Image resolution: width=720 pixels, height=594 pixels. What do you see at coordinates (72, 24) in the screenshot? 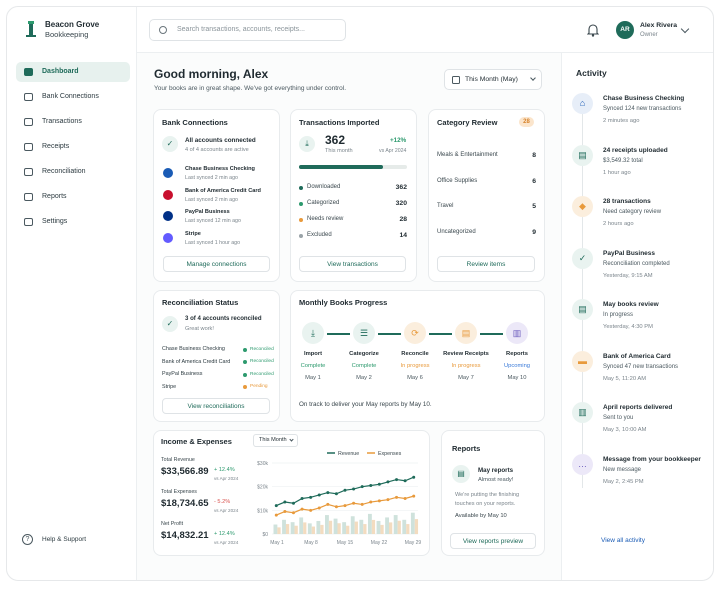
I see `brand-name: Beacon Grove` at bounding box center [72, 24].